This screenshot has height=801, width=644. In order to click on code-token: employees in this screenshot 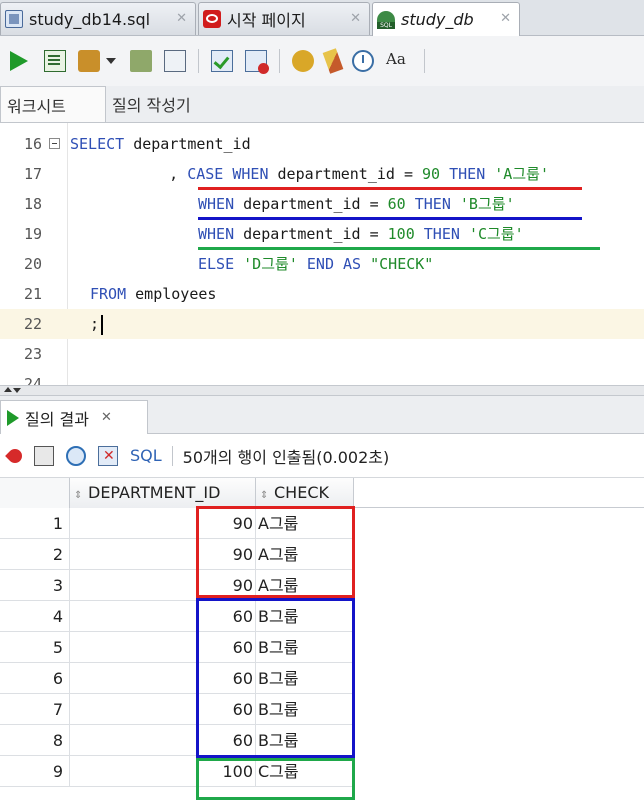, I will do `click(171, 294)`.